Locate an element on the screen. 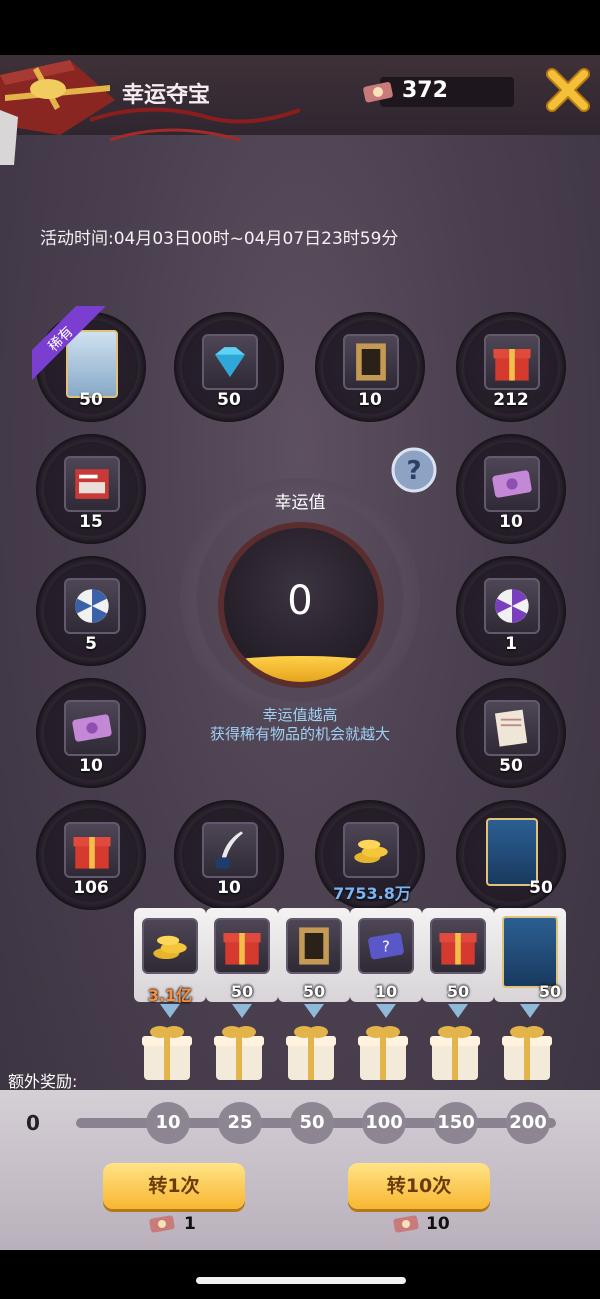 The width and height of the screenshot is (600, 1299). quill-icon is located at coordinates (229, 850).